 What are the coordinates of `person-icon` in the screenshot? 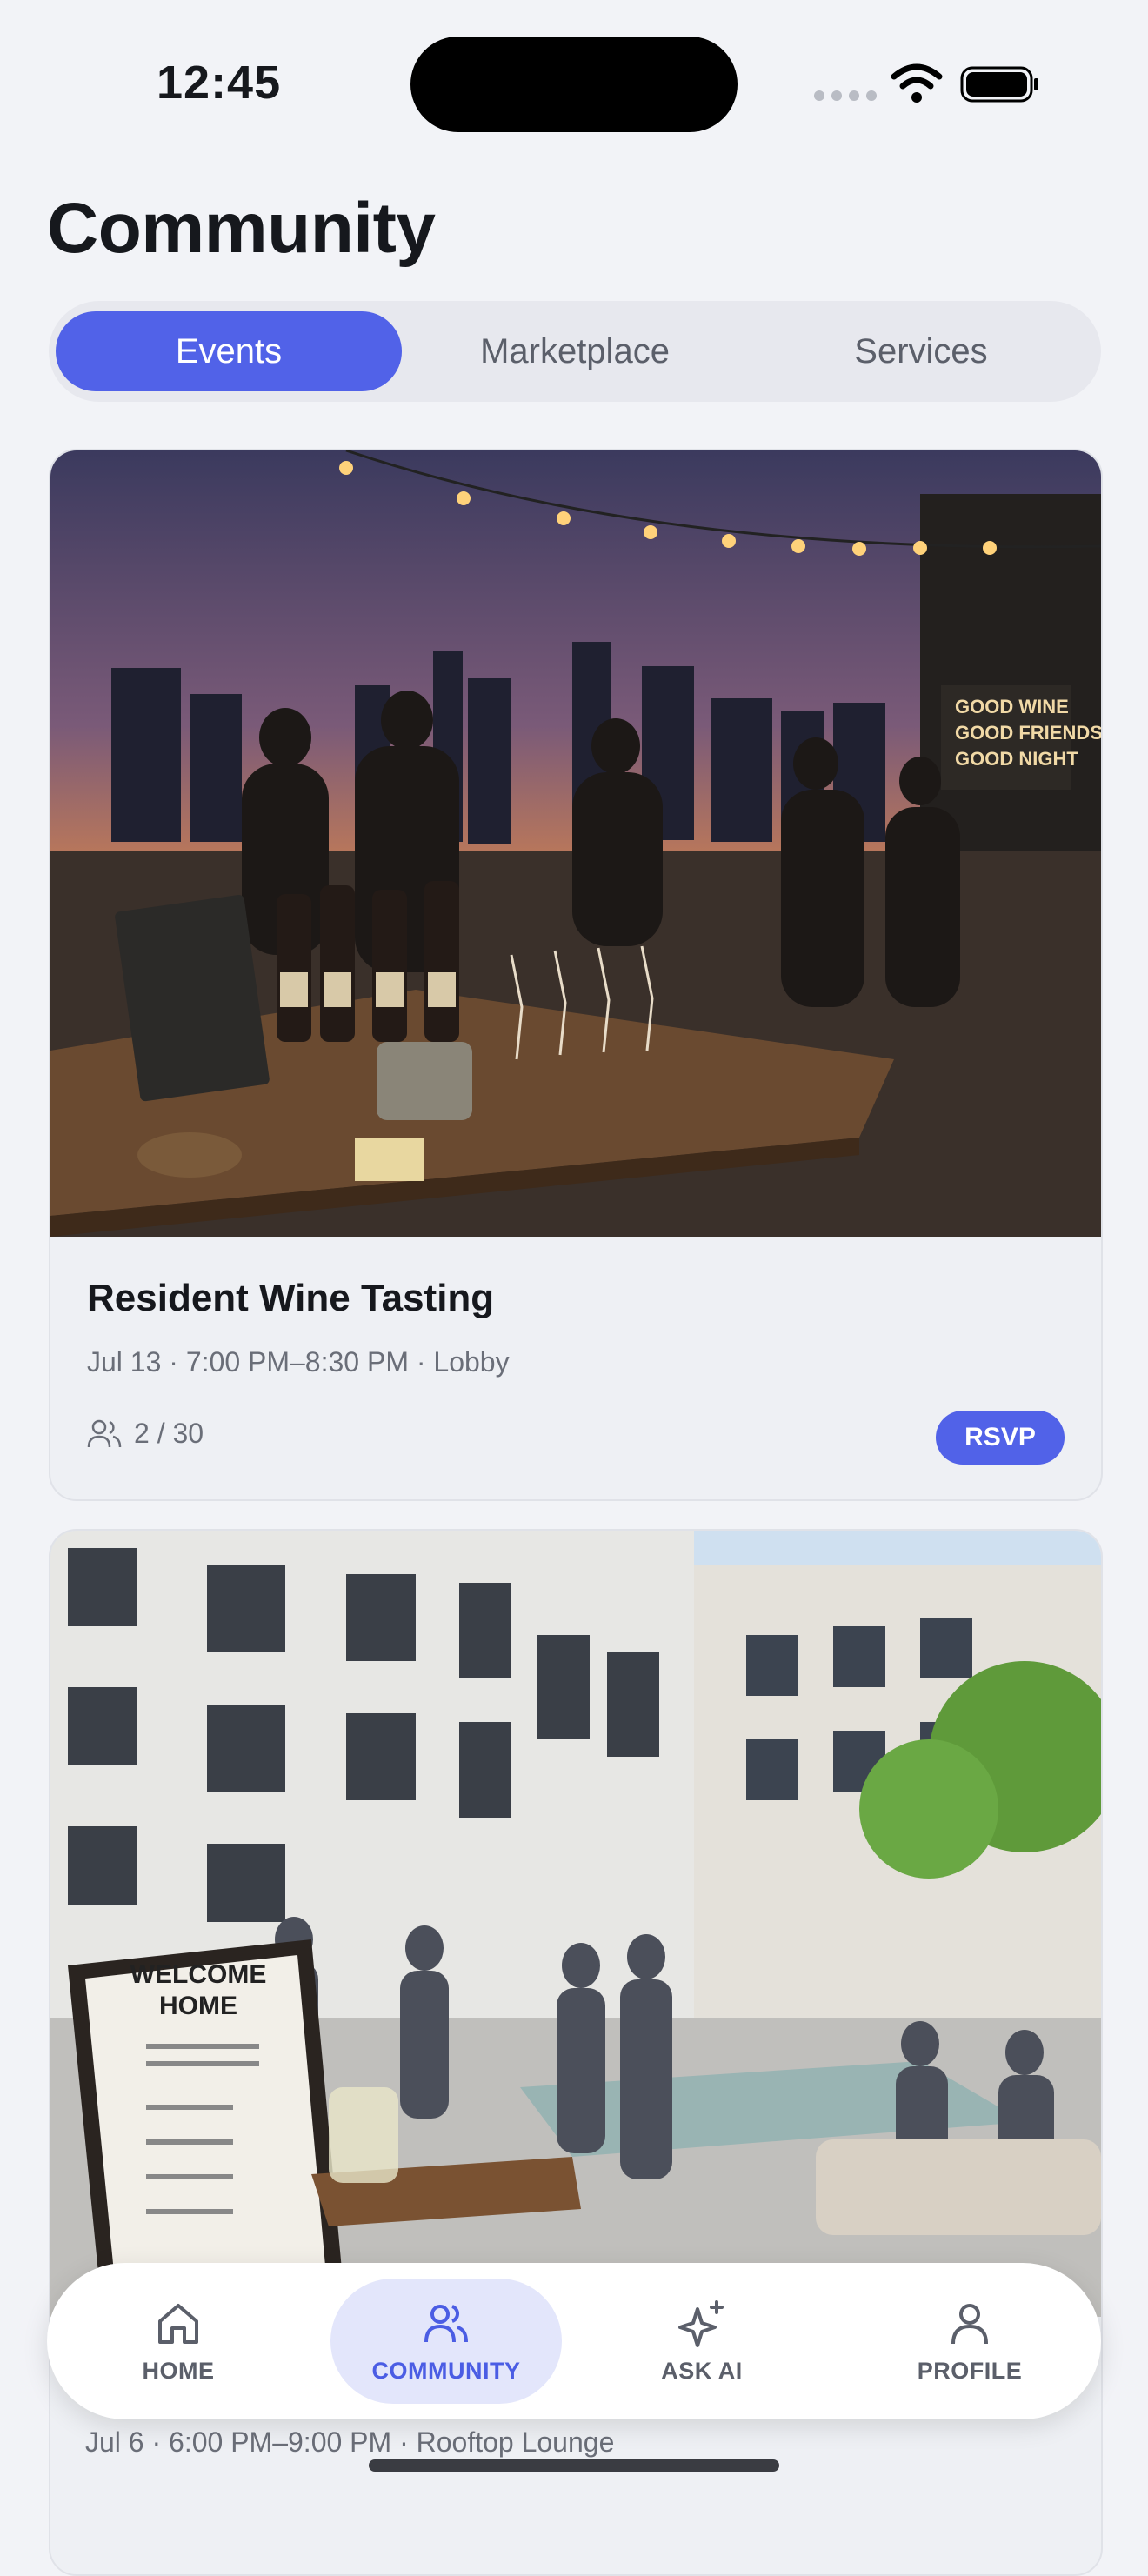 It's located at (969, 2323).